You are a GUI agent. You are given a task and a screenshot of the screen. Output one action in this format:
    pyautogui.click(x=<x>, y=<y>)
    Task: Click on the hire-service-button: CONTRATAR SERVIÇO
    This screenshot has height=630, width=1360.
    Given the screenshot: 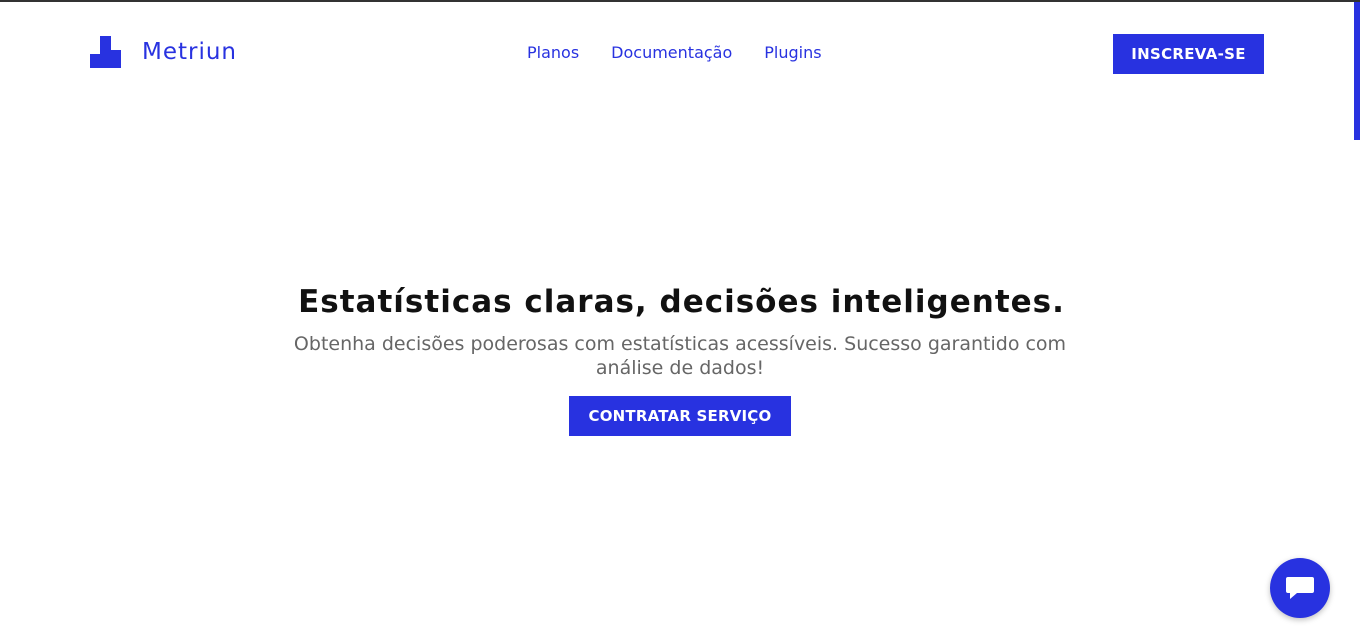 What is the action you would take?
    pyautogui.click(x=680, y=416)
    